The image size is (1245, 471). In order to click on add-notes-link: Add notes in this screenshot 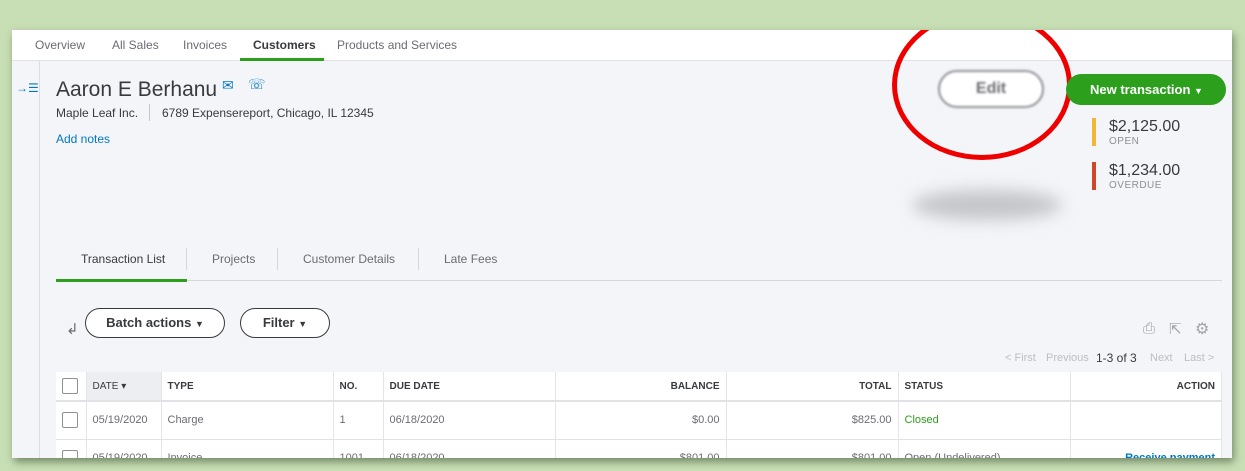, I will do `click(83, 139)`.